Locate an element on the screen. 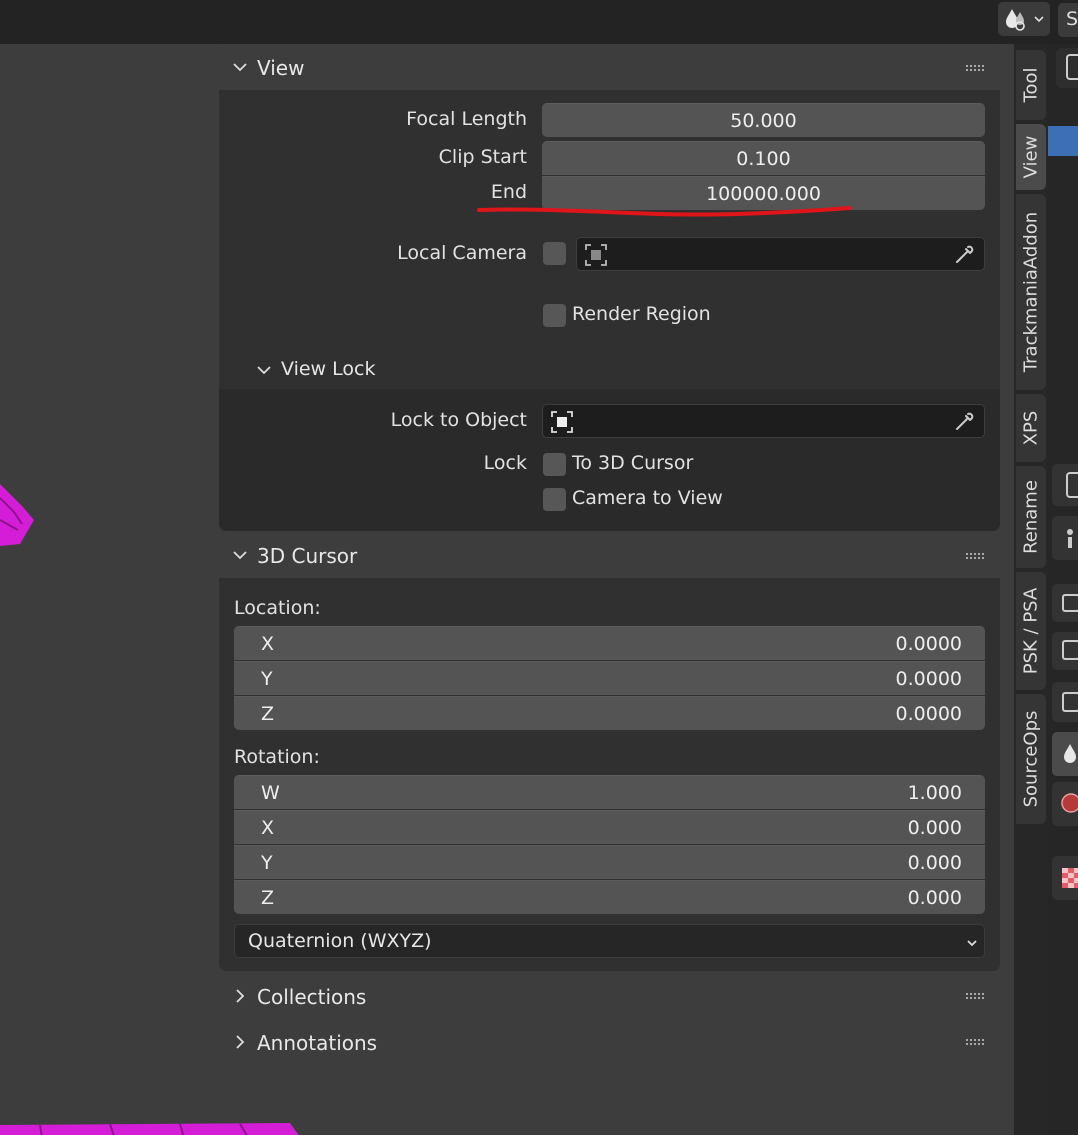  properties-tab-object is located at coordinates (1065, 804).